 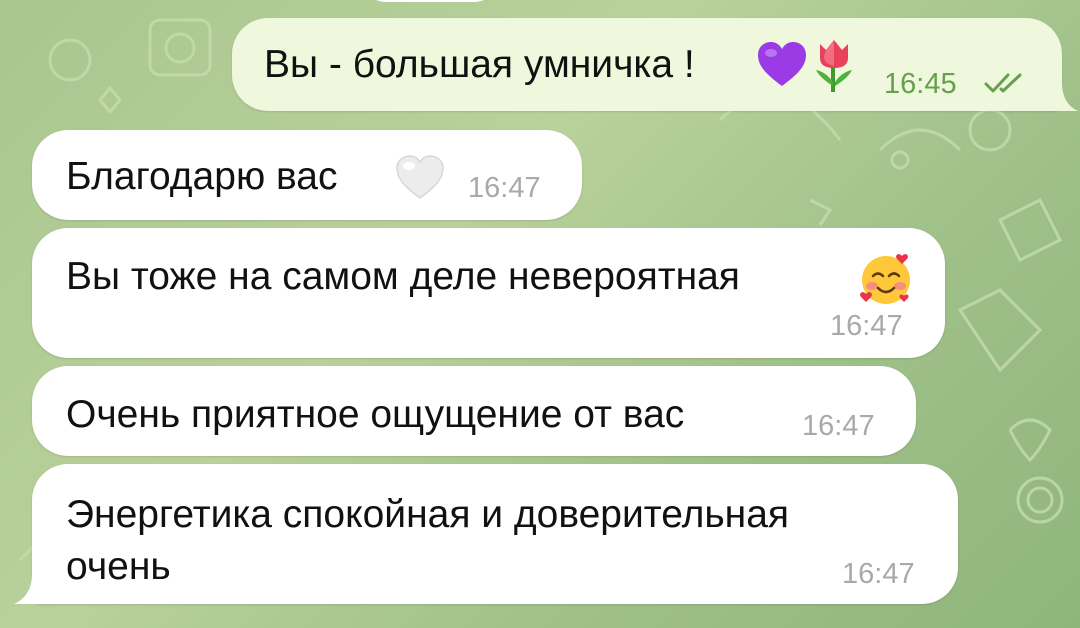 What do you see at coordinates (27, 589) in the screenshot?
I see `incoming-bubble-tail` at bounding box center [27, 589].